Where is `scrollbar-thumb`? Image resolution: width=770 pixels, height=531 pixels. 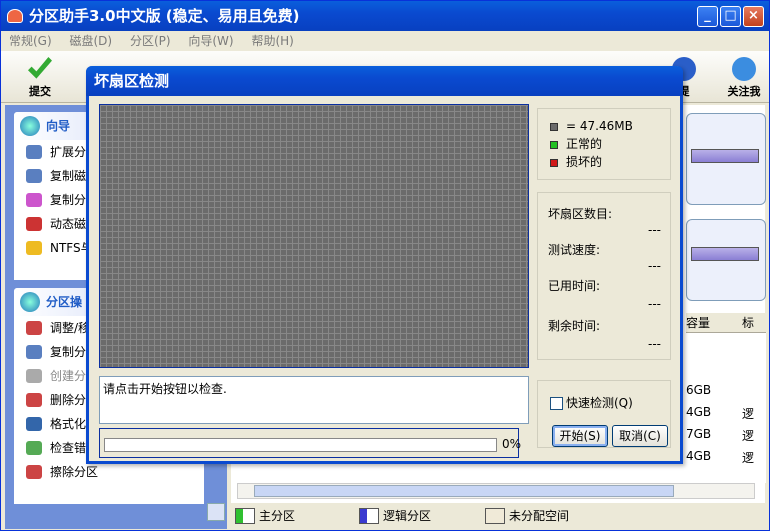
scrollbar-thumb is located at coordinates (464, 491).